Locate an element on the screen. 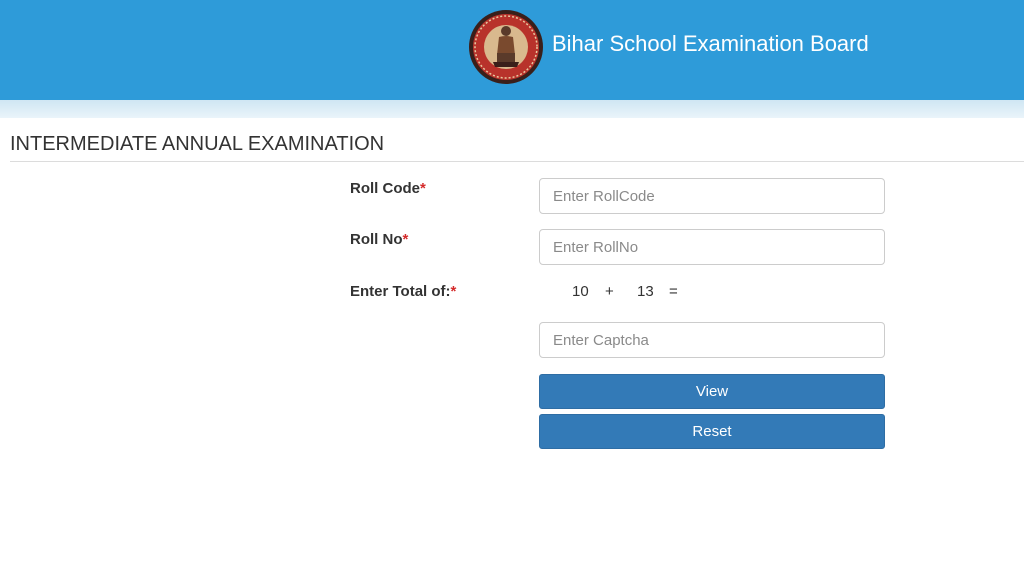 Image resolution: width=1024 pixels, height=576 pixels. page-title: INTERMEDIATE ANNUAL EXAMINATION is located at coordinates (197, 144).